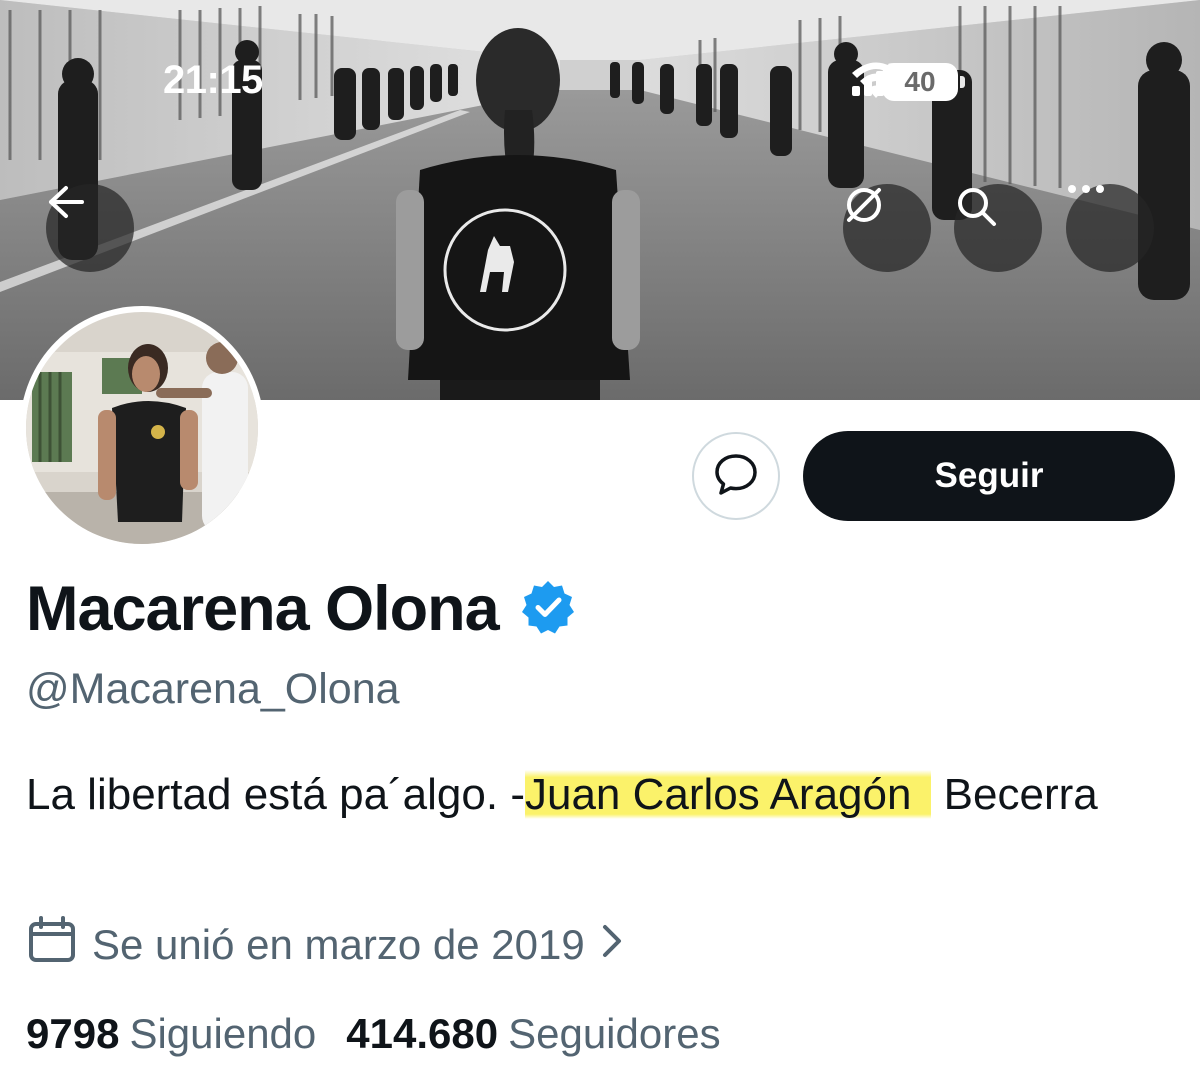  Describe the element at coordinates (614, 1033) in the screenshot. I see `followers-label: Seguidores` at that location.